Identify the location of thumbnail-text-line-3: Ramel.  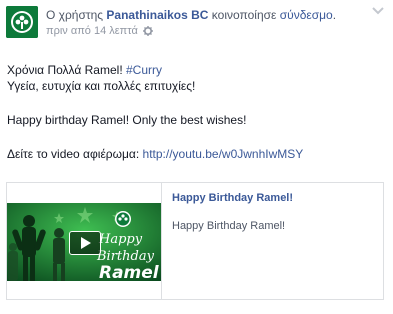
(129, 272).